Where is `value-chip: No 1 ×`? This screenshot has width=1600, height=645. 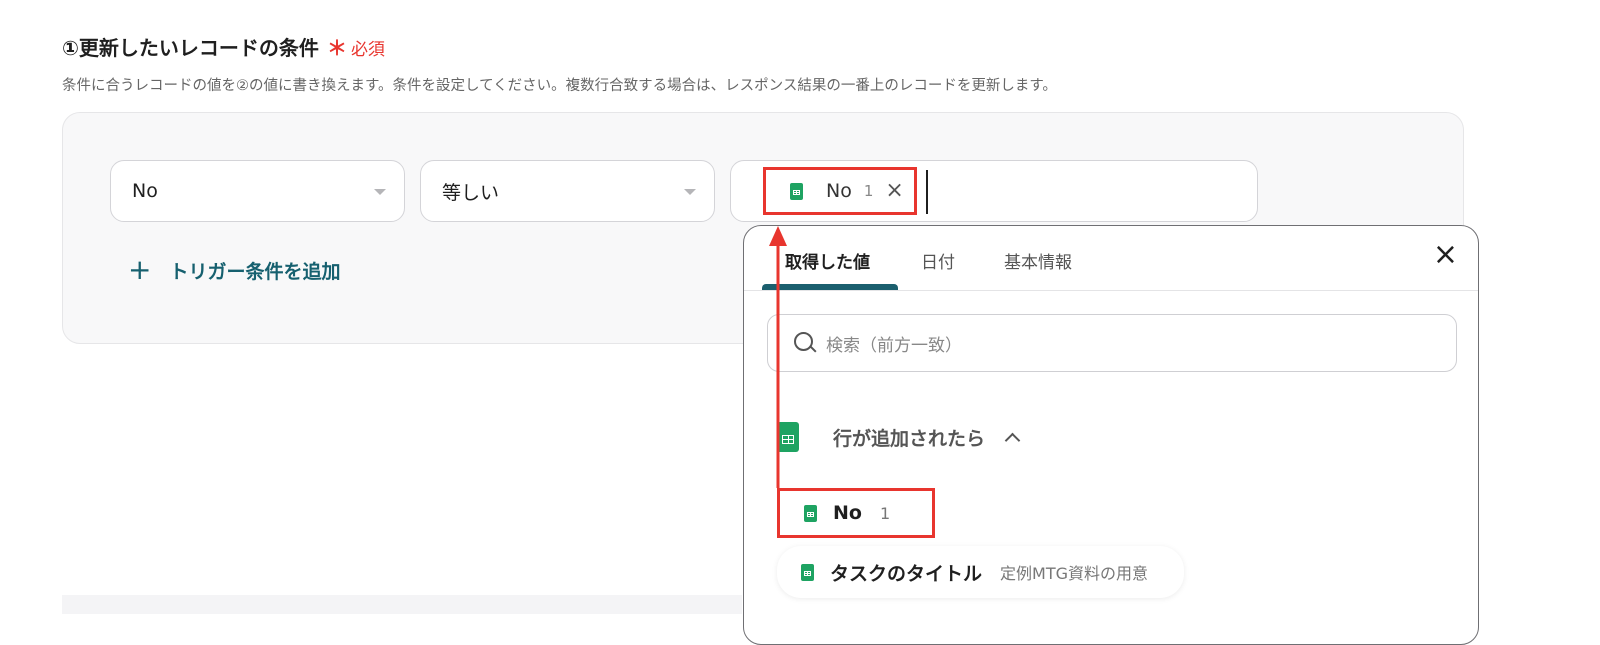
value-chip: No 1 × is located at coordinates (840, 191).